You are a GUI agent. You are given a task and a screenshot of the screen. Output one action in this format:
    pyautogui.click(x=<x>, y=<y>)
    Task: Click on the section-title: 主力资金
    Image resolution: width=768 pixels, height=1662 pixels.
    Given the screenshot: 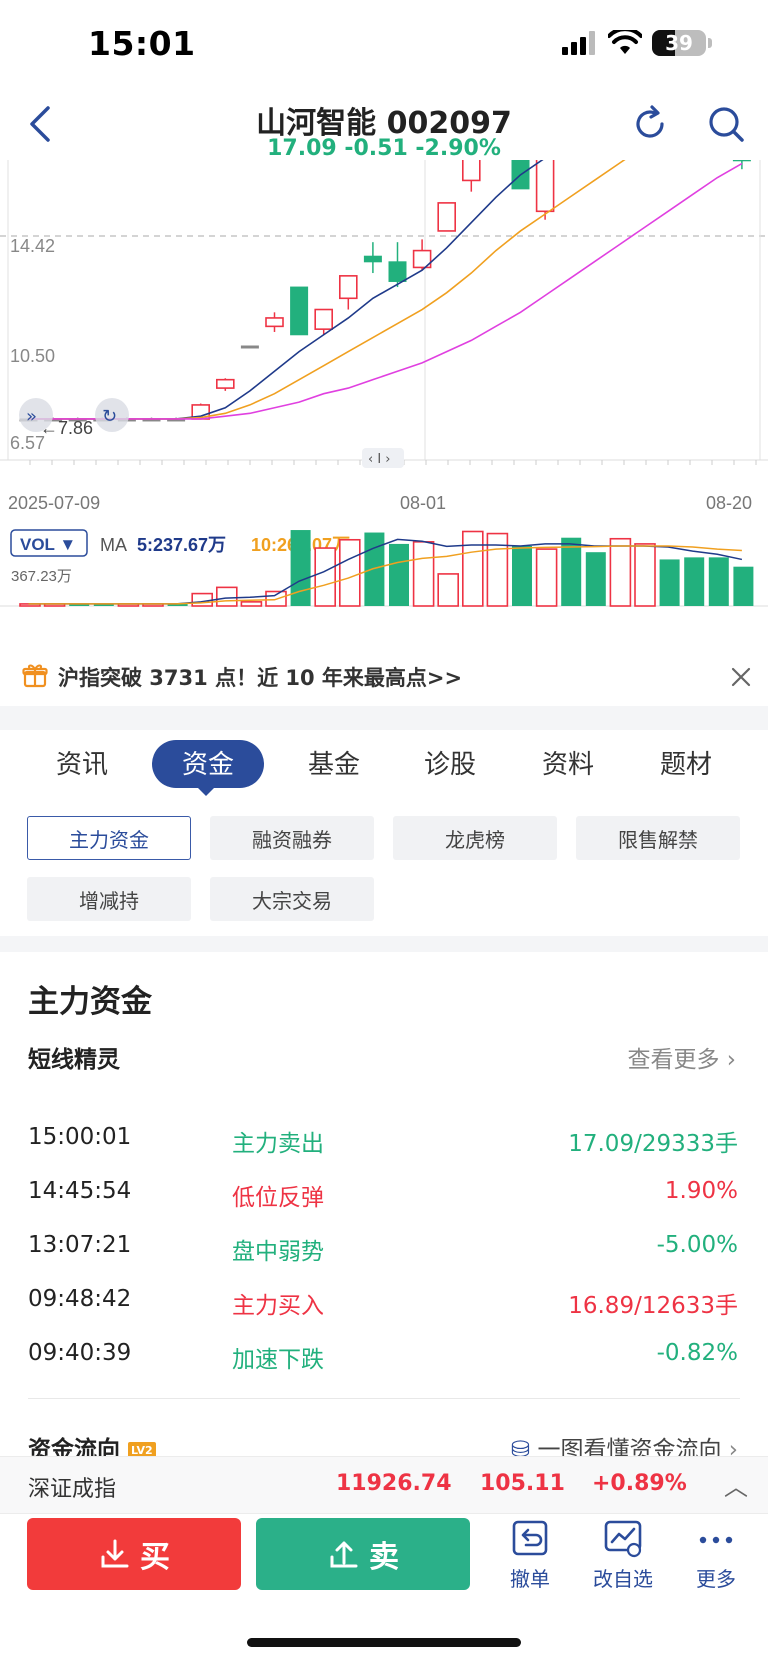 What is the action you would take?
    pyautogui.click(x=90, y=1002)
    